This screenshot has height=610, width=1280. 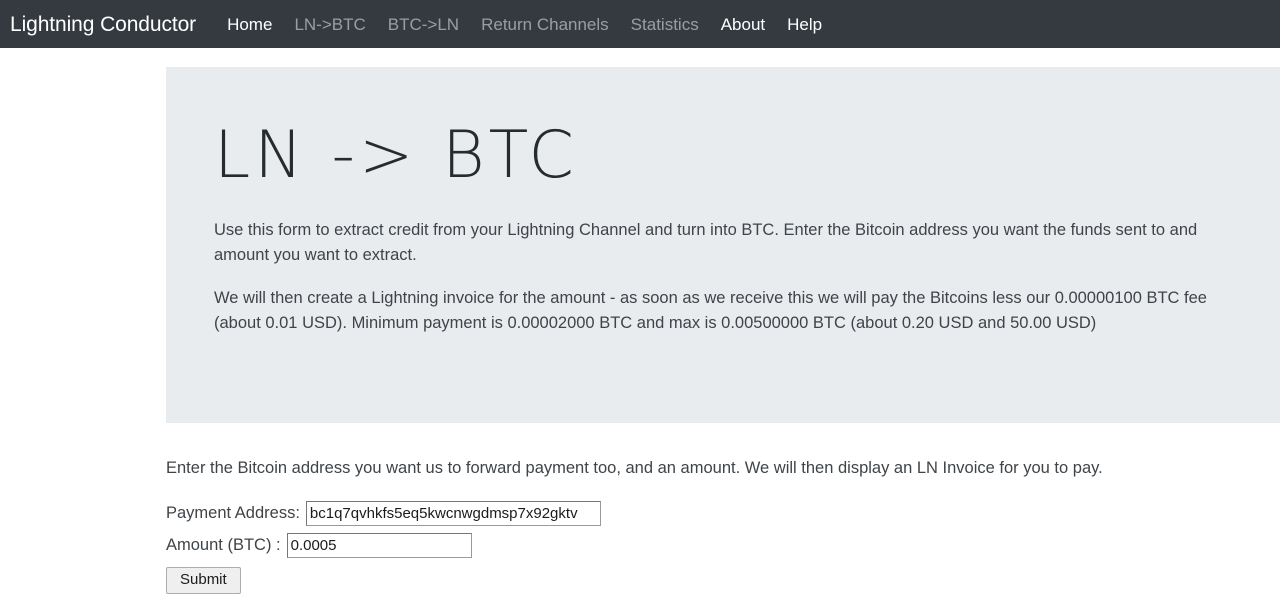 I want to click on ln-to-btc-form: Payment Address: Amount (BTC) : Submit, so click(x=723, y=547).